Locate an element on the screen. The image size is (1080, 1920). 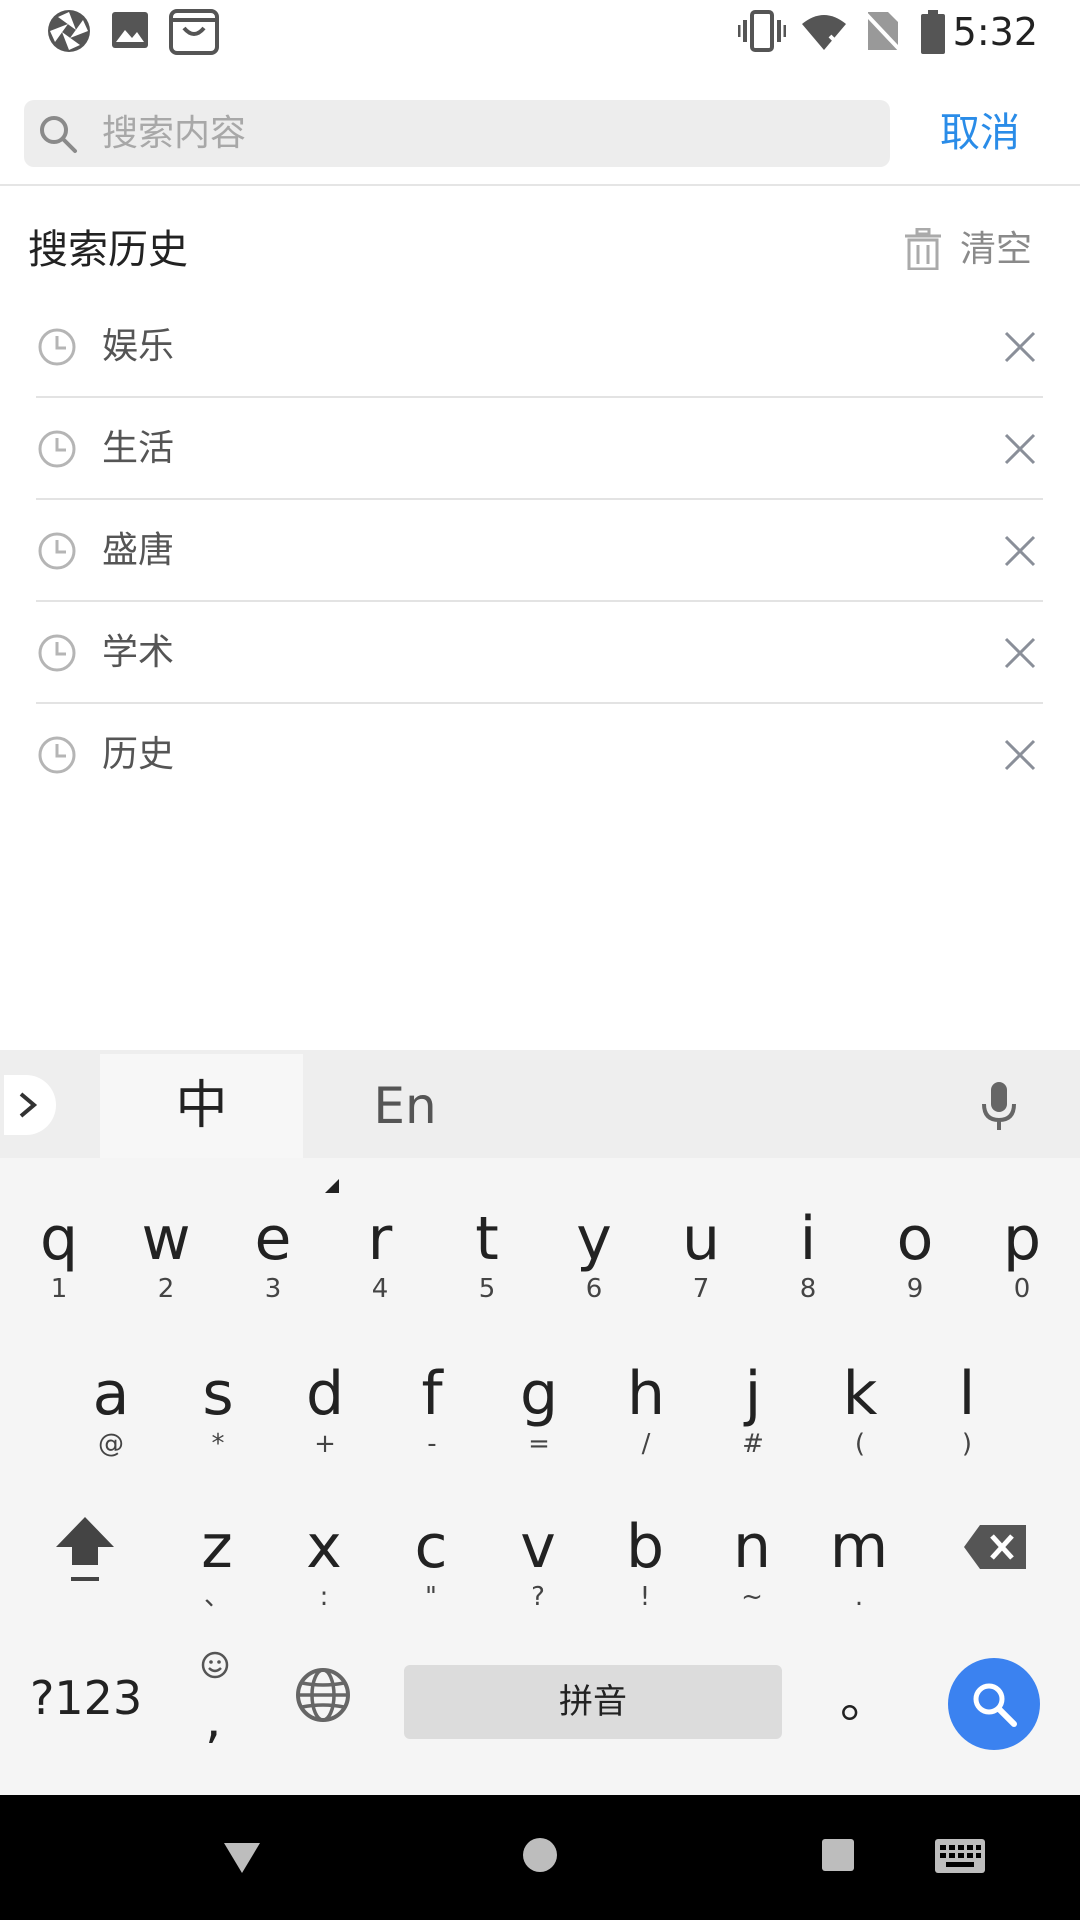
history-item-label: 娱乐 is located at coordinates (138, 346).